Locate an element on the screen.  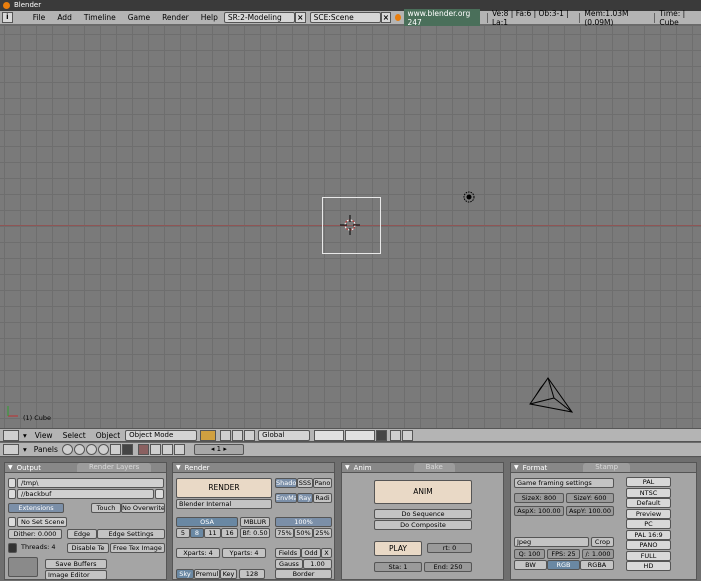
3d-cursor-icon is located at coordinates (350, 225).